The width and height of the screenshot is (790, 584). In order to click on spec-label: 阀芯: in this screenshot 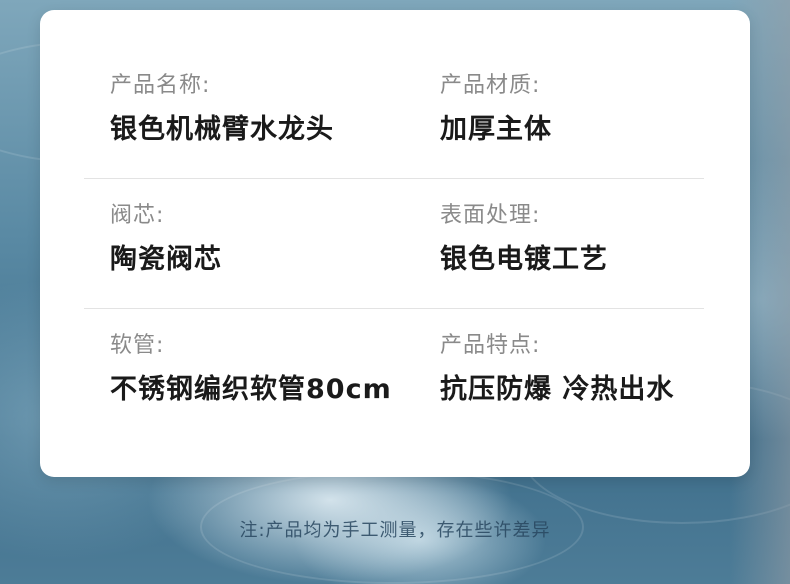, I will do `click(137, 215)`.